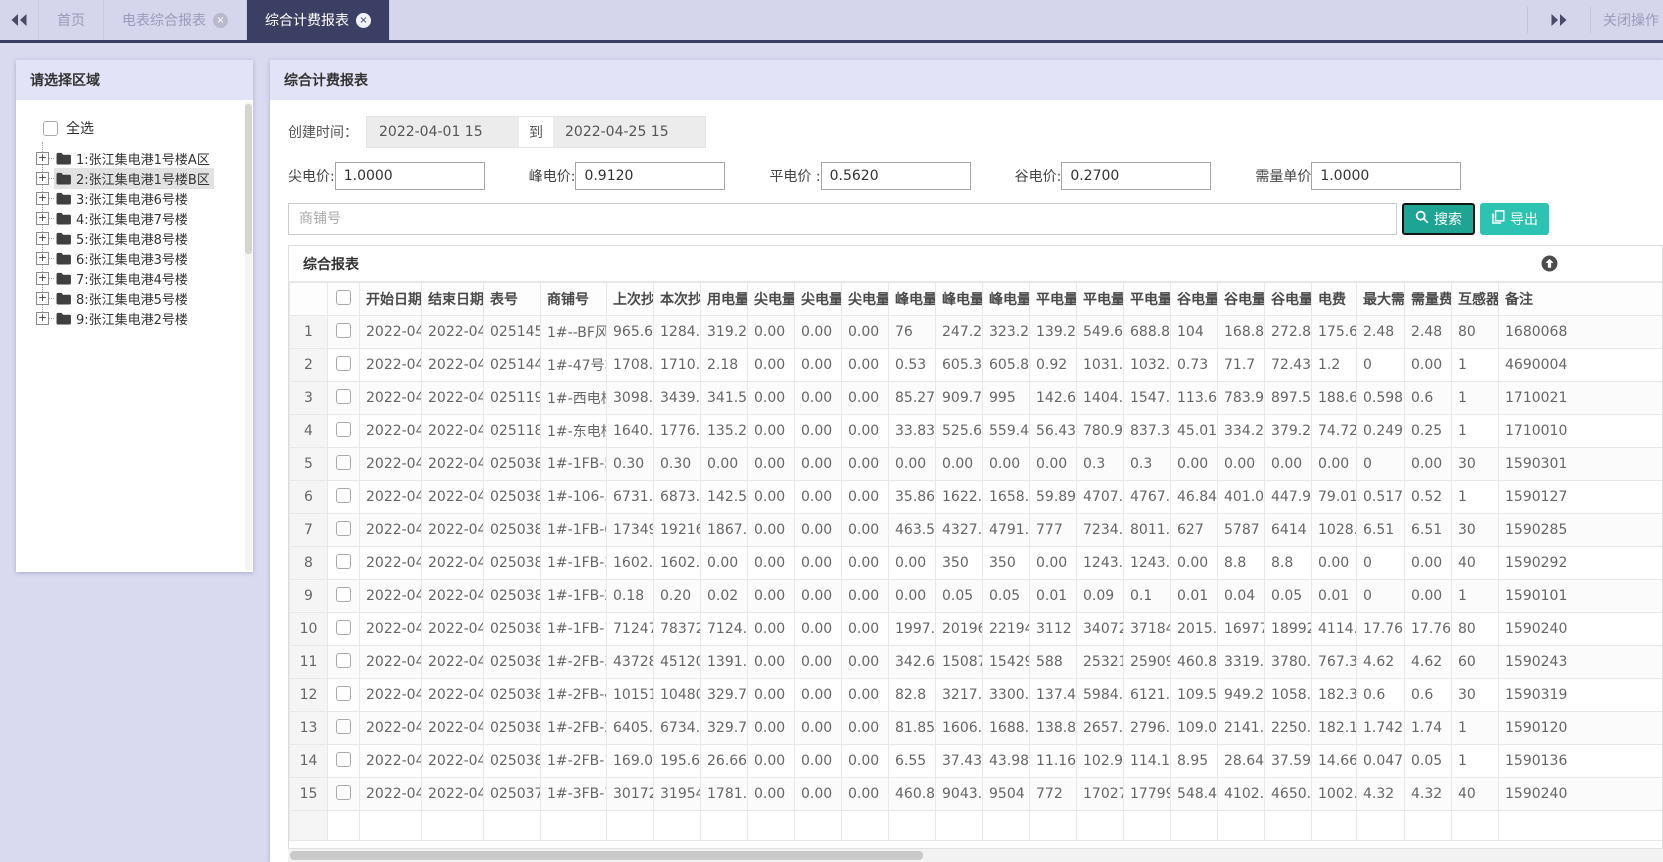 The height and width of the screenshot is (862, 1663). What do you see at coordinates (63, 298) in the screenshot?
I see `folder-icon` at bounding box center [63, 298].